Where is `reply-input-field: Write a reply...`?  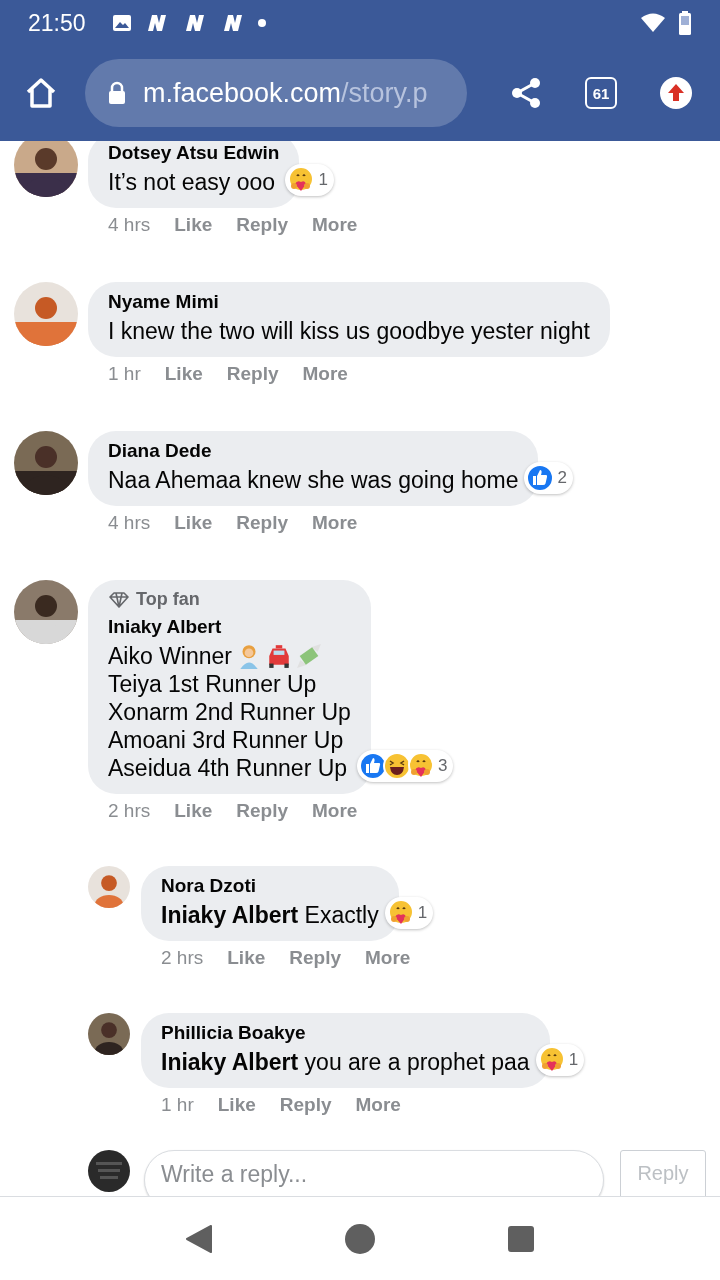 reply-input-field: Write a reply... is located at coordinates (374, 1173).